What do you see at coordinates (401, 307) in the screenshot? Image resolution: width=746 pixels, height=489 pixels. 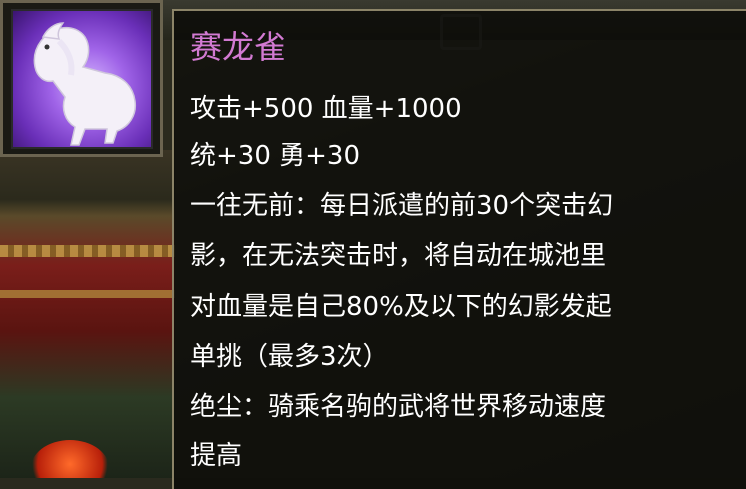 I see `skill-description: 对血量是自己80%及以下的幻影发起` at bounding box center [401, 307].